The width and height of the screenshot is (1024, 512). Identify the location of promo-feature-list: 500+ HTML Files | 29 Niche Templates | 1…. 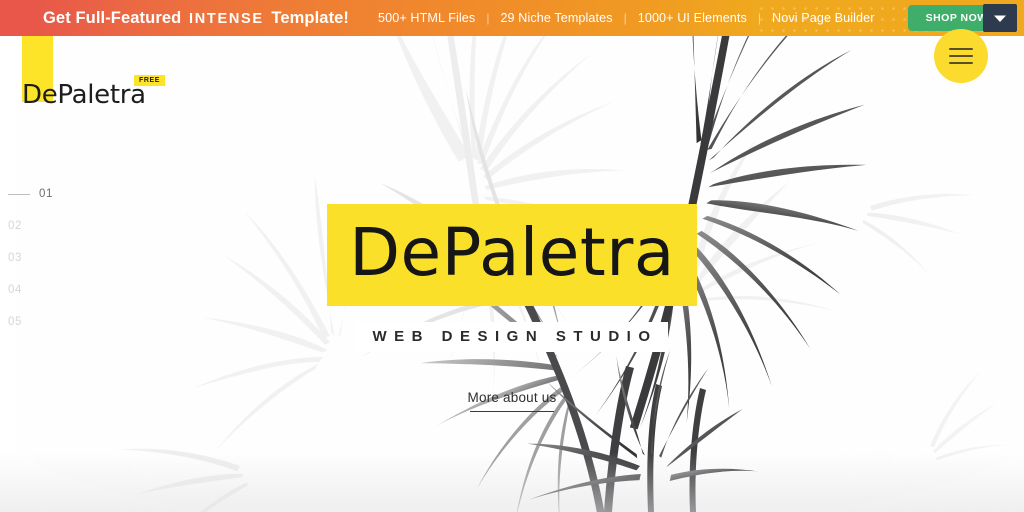
(626, 18).